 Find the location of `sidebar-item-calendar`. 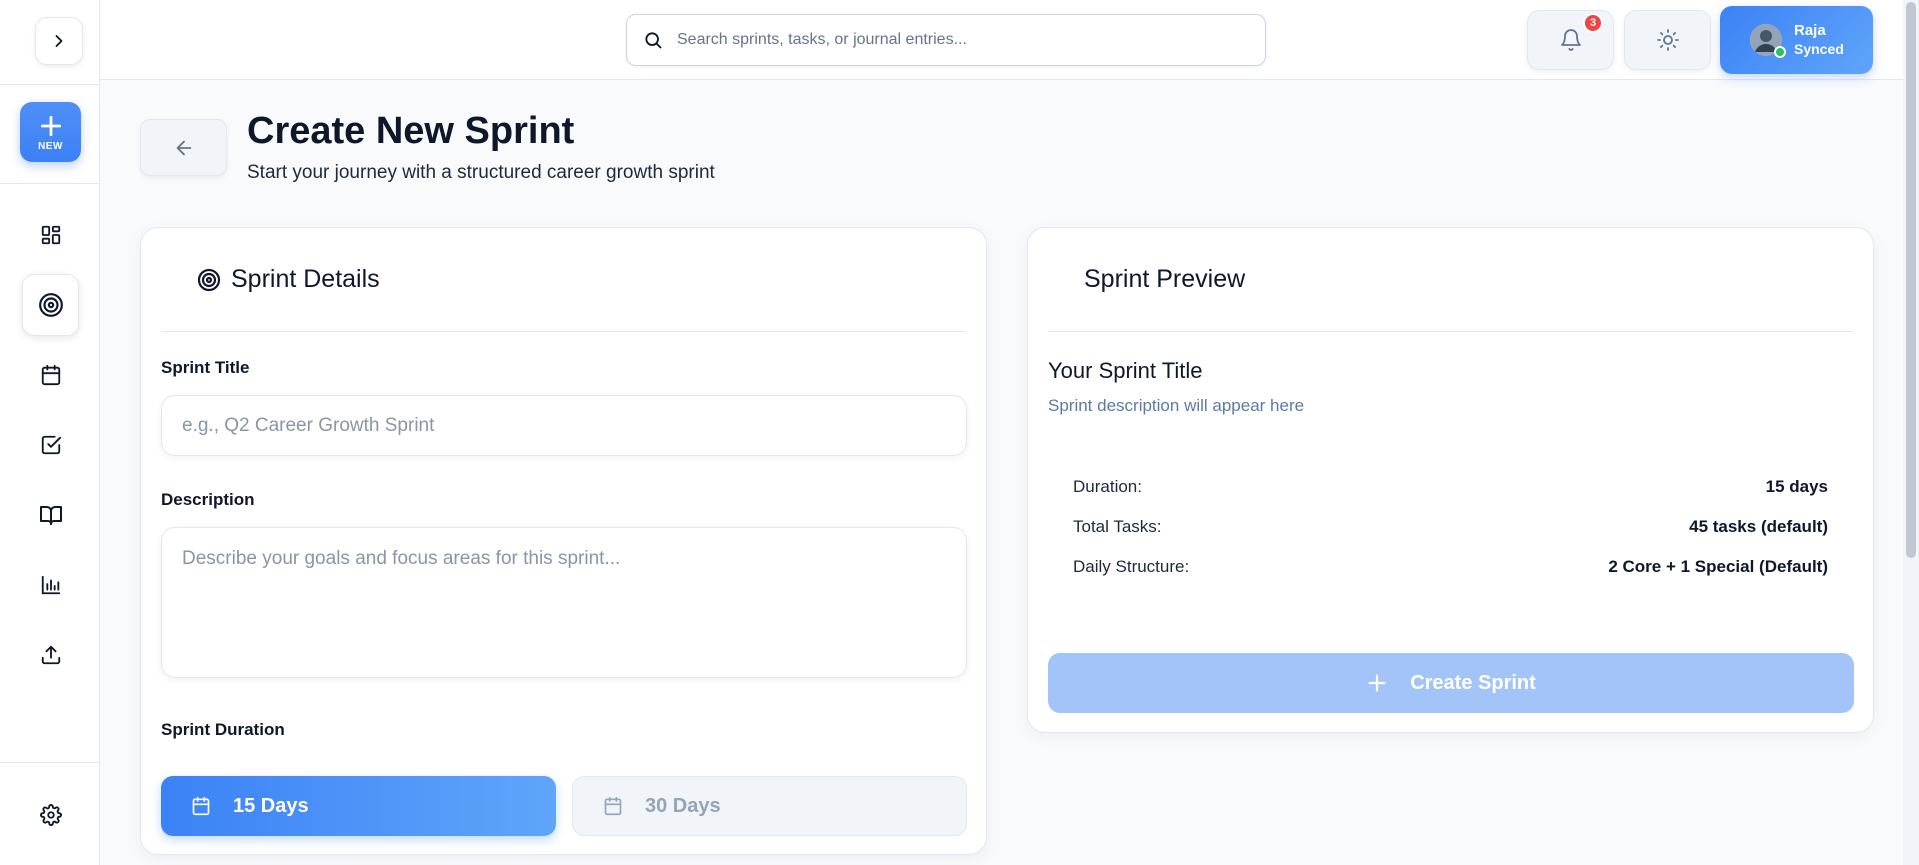

sidebar-item-calendar is located at coordinates (50, 375).